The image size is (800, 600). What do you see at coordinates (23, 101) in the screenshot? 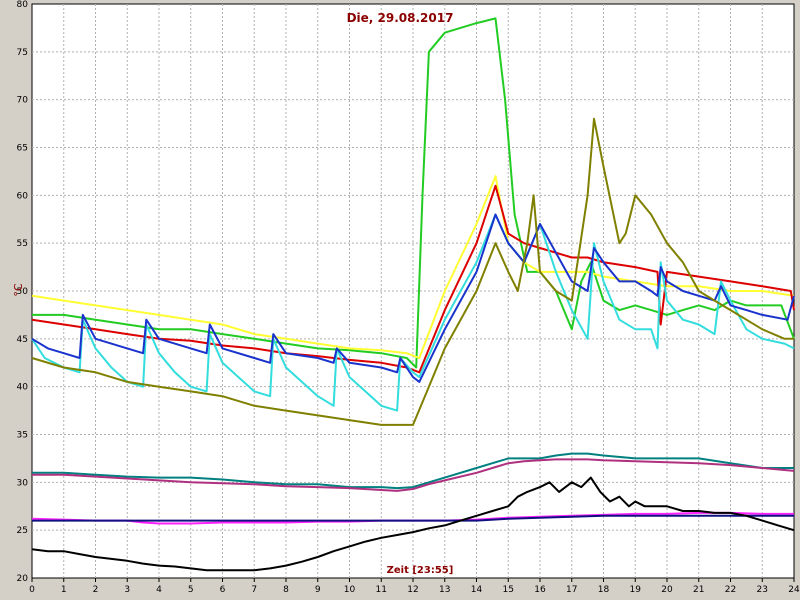
I see `y-tick-label: 70` at bounding box center [23, 101].